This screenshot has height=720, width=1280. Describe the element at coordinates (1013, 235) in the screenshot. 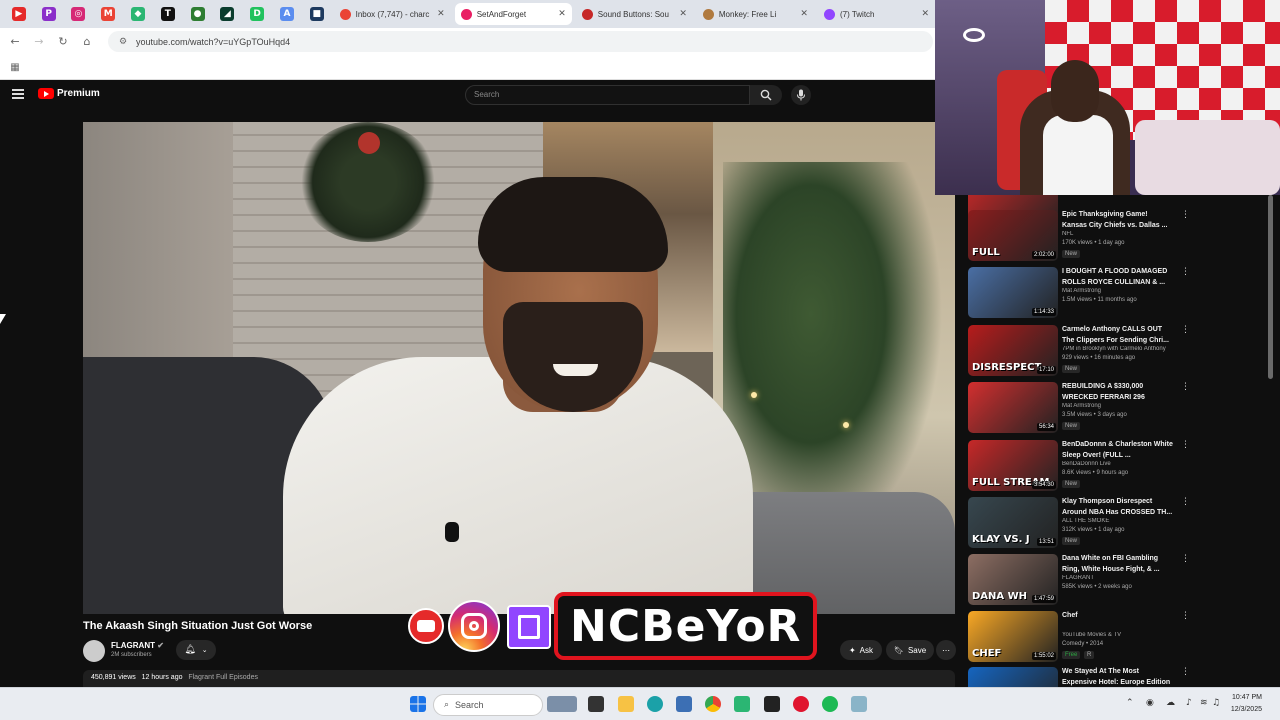

I see `video-thumbnail: FULL 2:02:00` at that location.